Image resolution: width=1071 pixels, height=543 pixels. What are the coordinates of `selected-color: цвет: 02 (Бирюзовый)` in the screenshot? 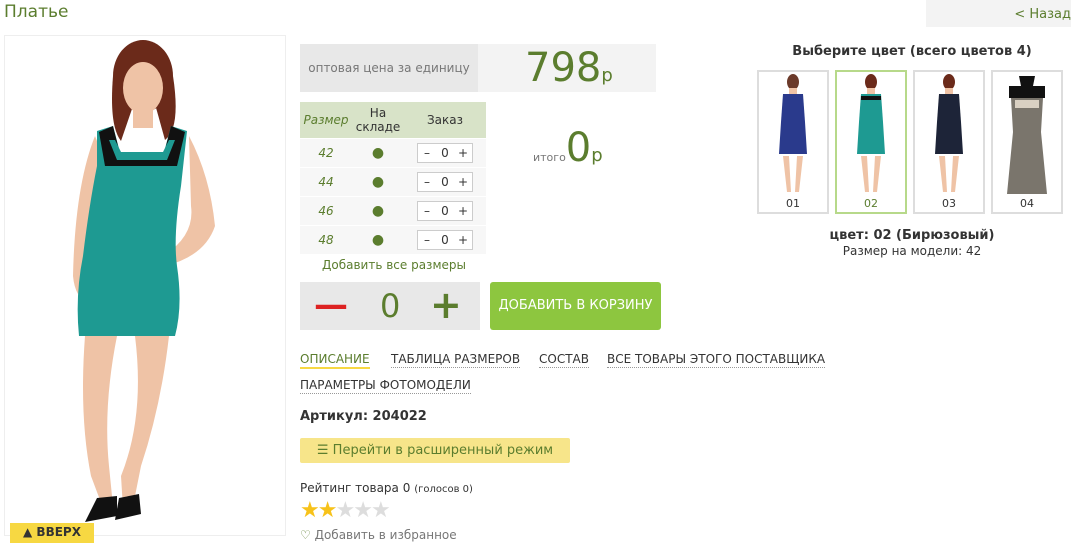 It's located at (912, 235).